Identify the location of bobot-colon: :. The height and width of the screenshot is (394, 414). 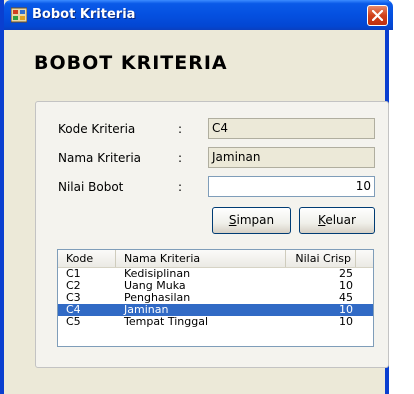
(180, 187).